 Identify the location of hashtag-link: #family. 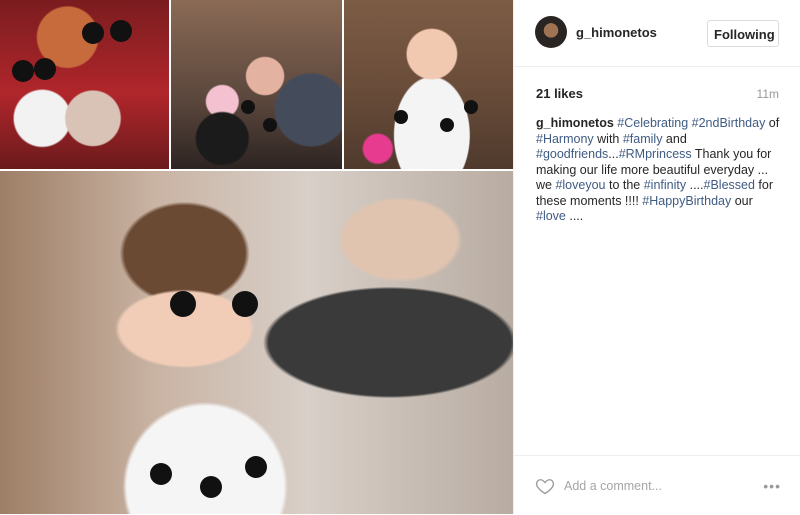
(643, 139).